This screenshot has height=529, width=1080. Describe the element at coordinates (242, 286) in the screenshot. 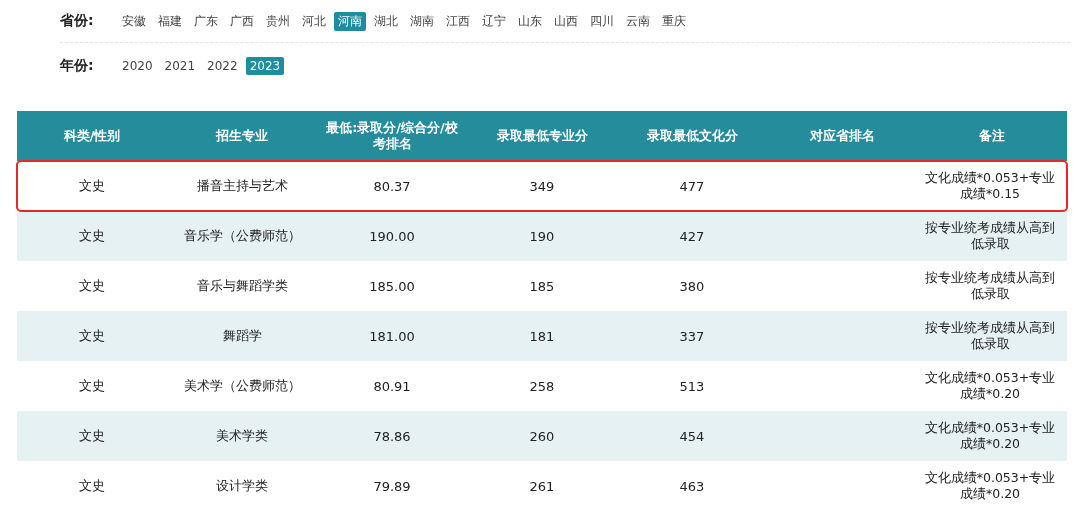

I see `table-cell: 音乐与舞蹈学类` at that location.